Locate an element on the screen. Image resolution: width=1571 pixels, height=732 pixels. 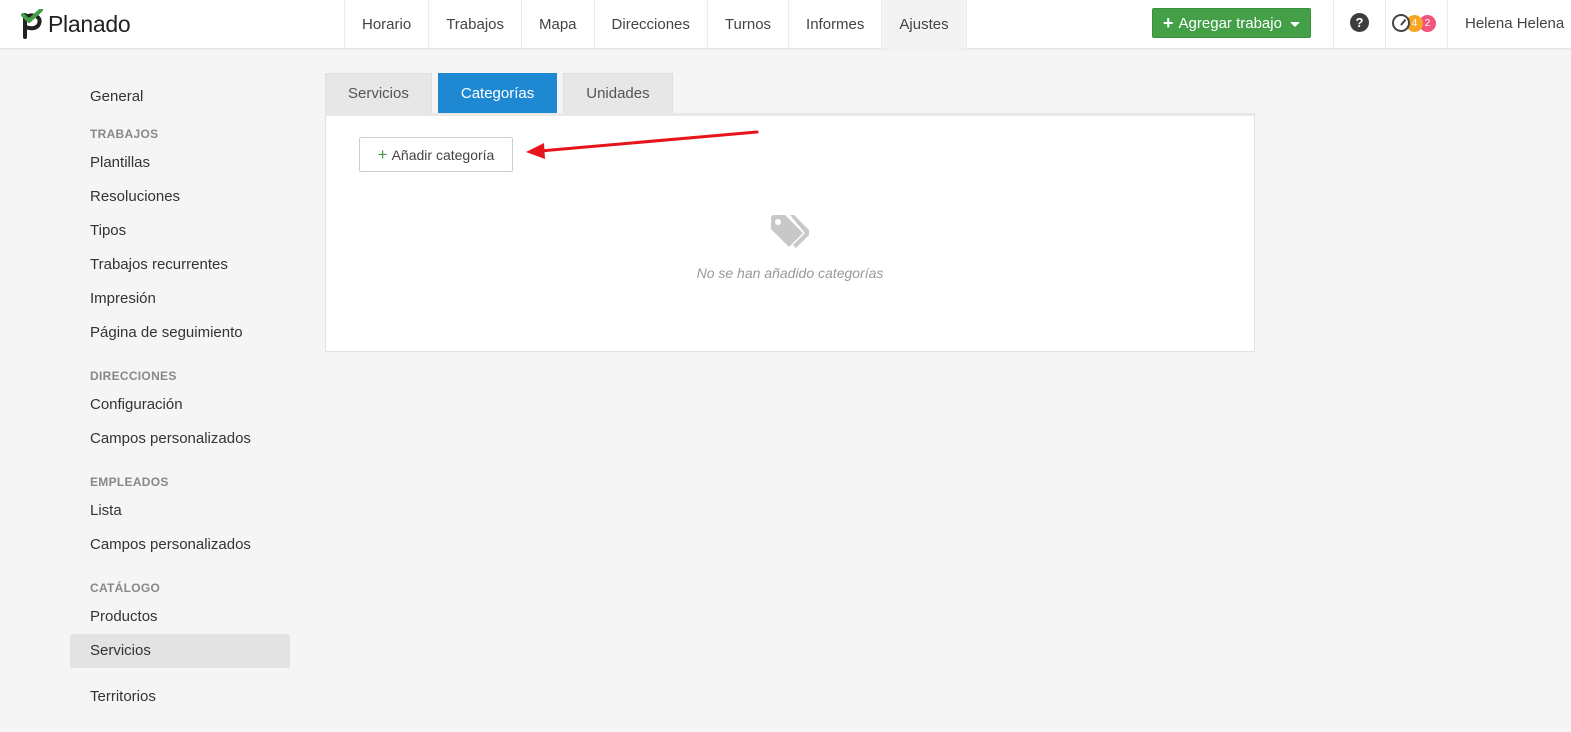
planado-logo-icon is located at coordinates (32, 24).